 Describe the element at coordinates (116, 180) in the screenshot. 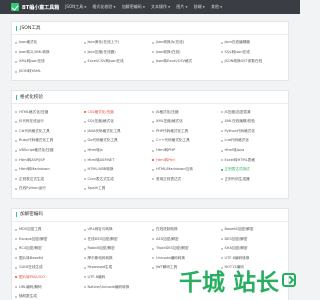

I see `tool-link: Cron表达式生成` at that location.